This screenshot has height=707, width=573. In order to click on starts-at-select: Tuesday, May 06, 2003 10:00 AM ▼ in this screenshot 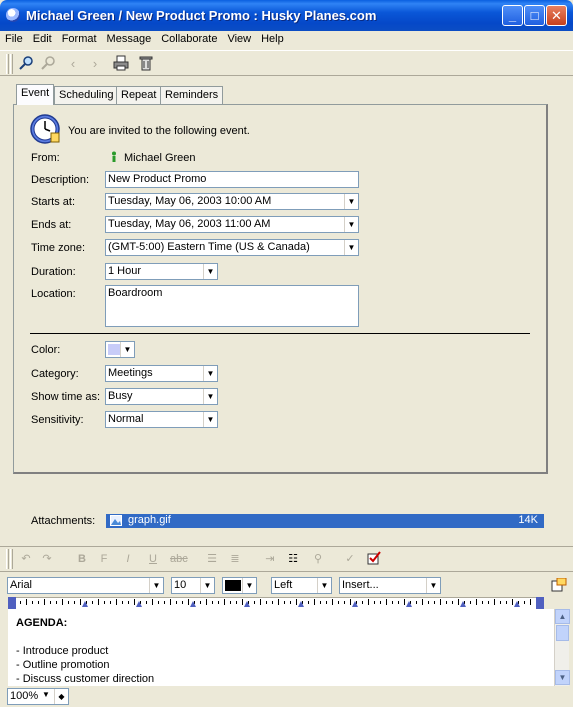, I will do `click(232, 201)`.